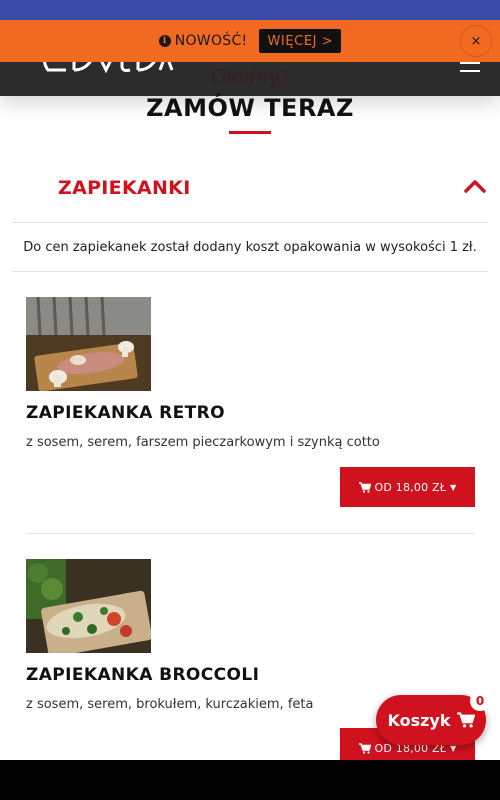 This screenshot has width=500, height=800. I want to click on cart-button: Koszyk 0, so click(433, 718).